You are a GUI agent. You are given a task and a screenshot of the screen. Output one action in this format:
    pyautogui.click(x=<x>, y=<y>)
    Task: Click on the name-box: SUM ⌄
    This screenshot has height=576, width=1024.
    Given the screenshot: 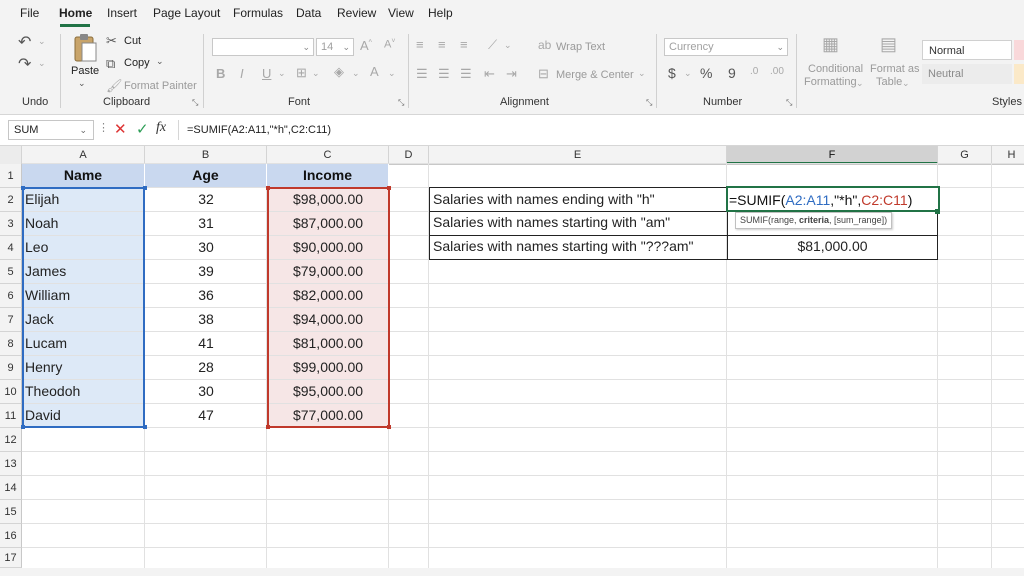 What is the action you would take?
    pyautogui.click(x=51, y=130)
    